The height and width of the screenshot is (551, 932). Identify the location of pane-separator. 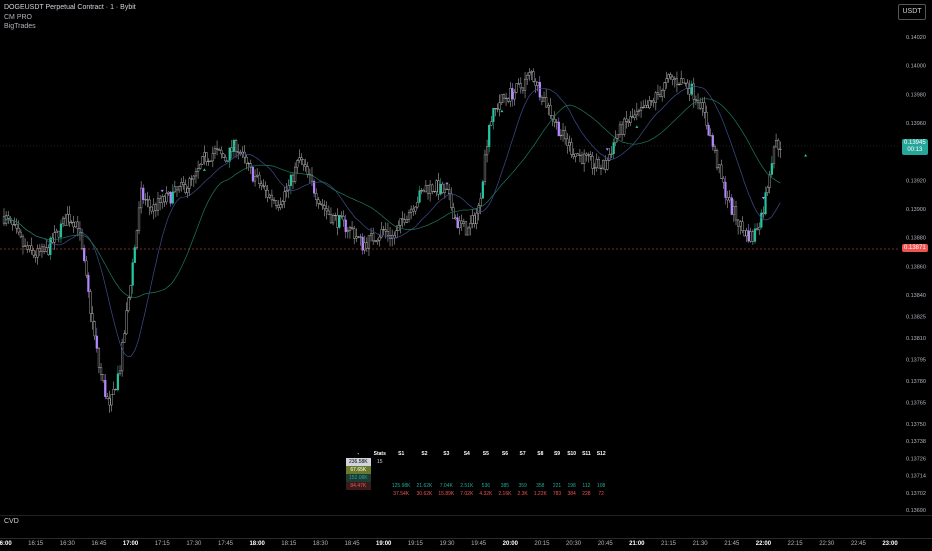
(466, 515).